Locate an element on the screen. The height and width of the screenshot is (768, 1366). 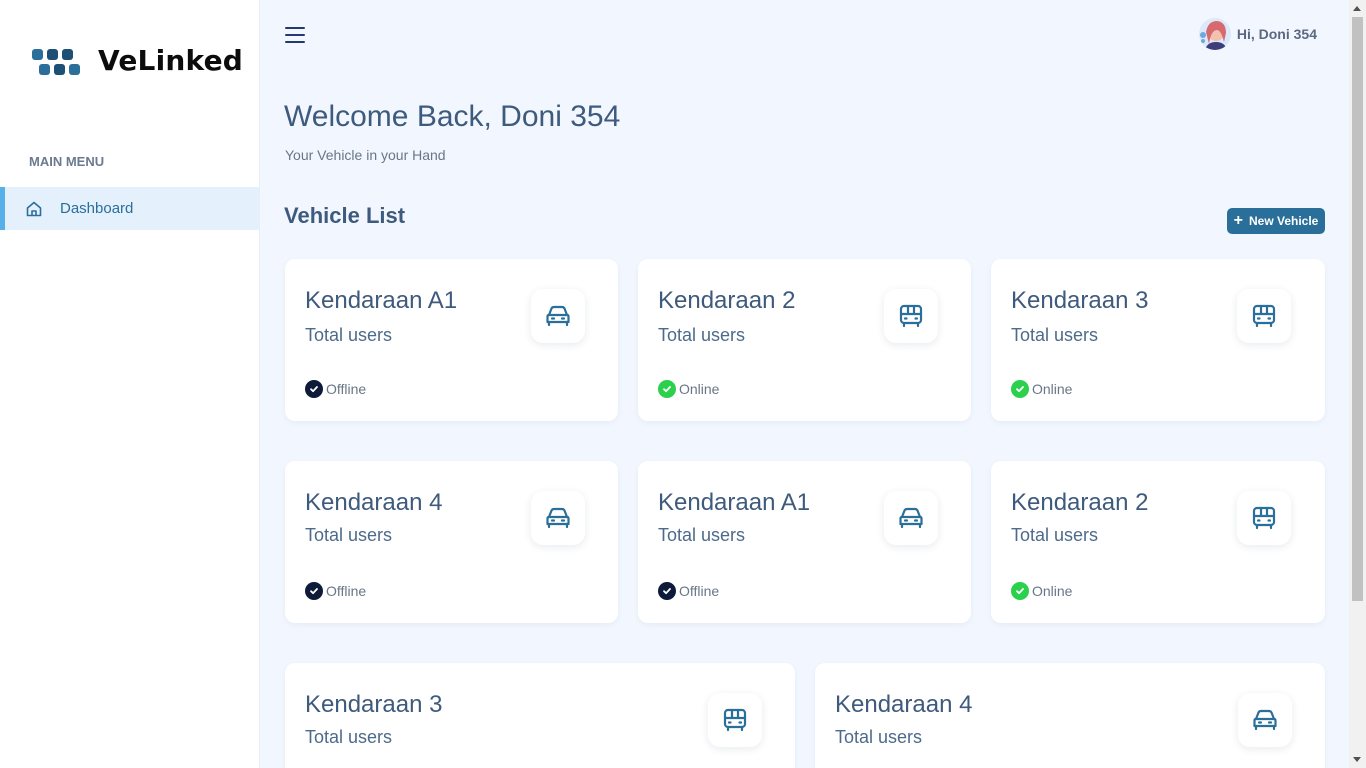
page-scrollbar is located at coordinates (1357, 384).